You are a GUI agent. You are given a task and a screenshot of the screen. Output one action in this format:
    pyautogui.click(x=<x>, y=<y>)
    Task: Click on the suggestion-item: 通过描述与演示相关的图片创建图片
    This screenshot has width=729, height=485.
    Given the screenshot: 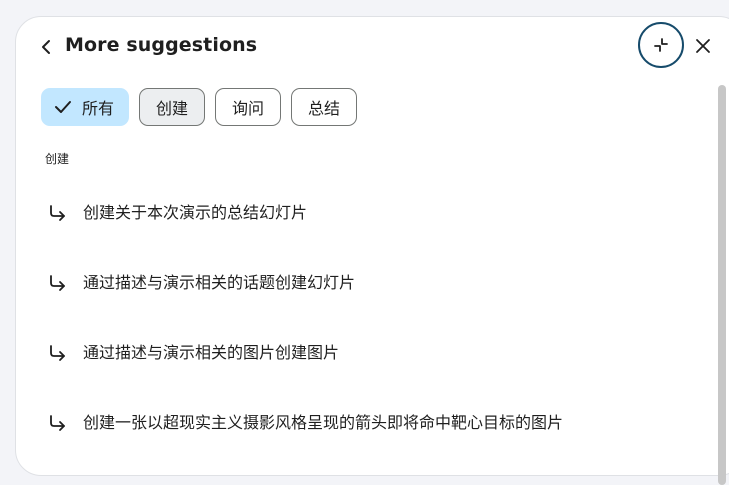 What is the action you would take?
    pyautogui.click(x=366, y=362)
    